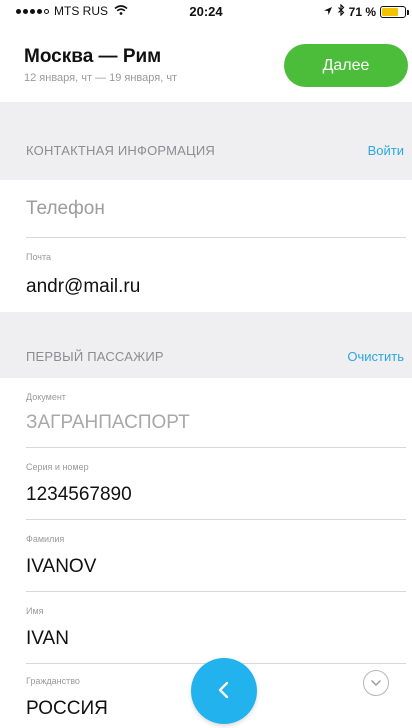 The image size is (412, 728). What do you see at coordinates (47, 638) in the screenshot?
I see `first-name-value: IVAN` at bounding box center [47, 638].